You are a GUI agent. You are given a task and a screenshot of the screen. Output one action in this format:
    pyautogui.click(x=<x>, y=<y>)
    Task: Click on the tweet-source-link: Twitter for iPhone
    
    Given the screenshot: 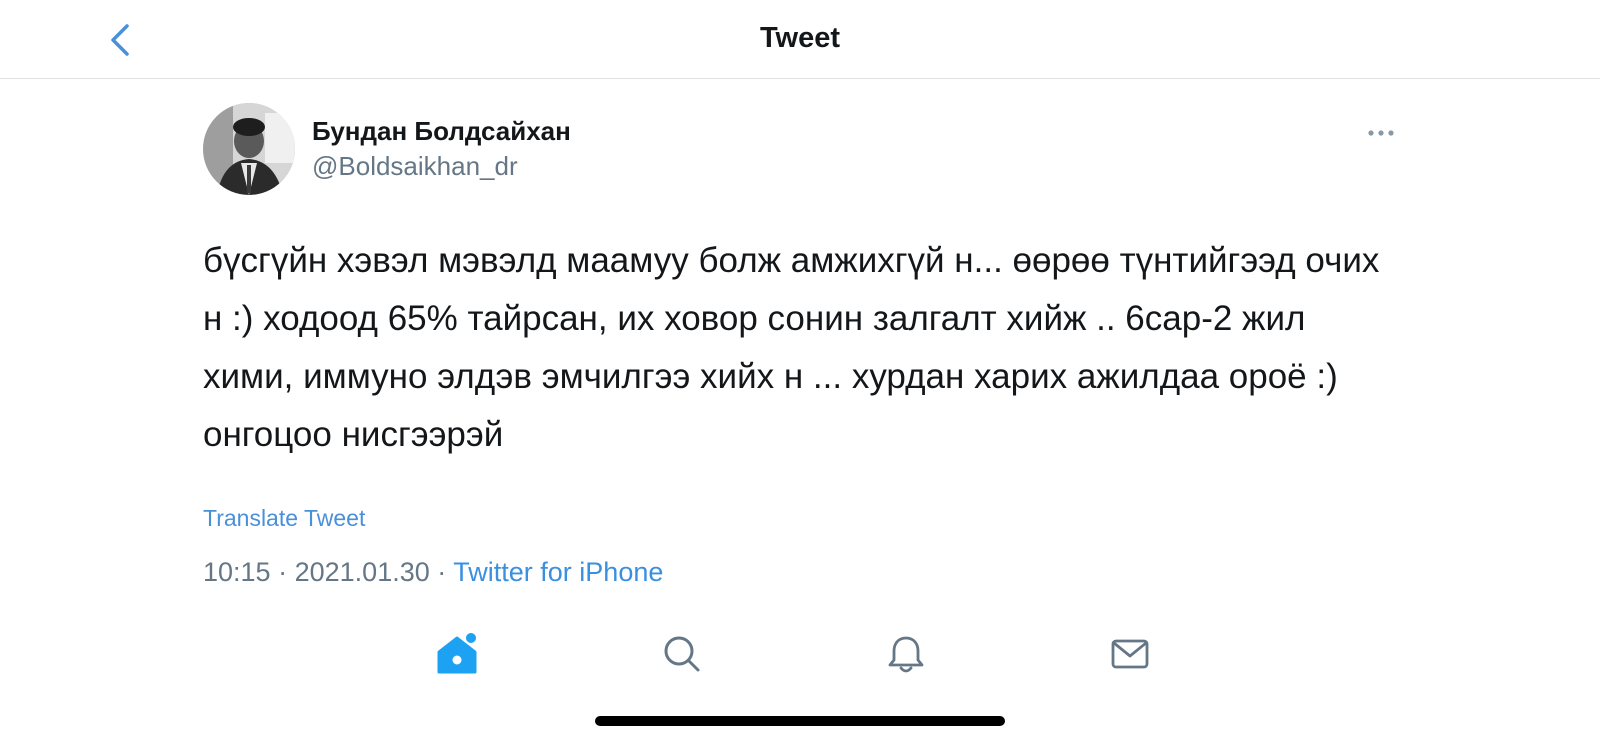 What is the action you would take?
    pyautogui.click(x=558, y=572)
    